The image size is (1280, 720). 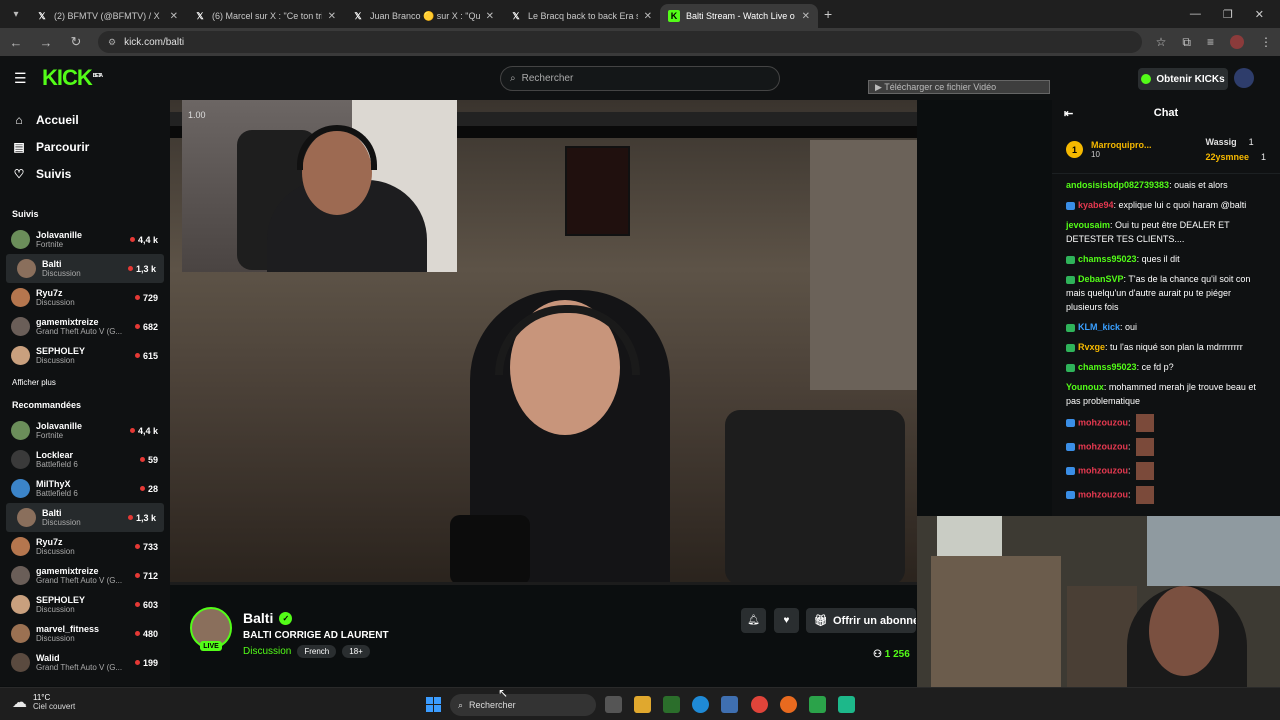 What do you see at coordinates (874, 620) in the screenshot?
I see `gift-subscription-label: Offrir un abonnement` at bounding box center [874, 620].